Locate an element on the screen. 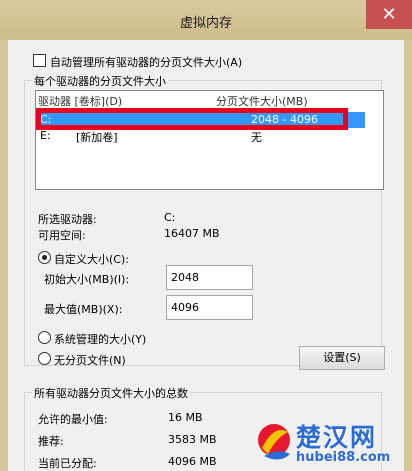  drive-row-c: C: 2048 - 4096 is located at coordinates (201, 120).